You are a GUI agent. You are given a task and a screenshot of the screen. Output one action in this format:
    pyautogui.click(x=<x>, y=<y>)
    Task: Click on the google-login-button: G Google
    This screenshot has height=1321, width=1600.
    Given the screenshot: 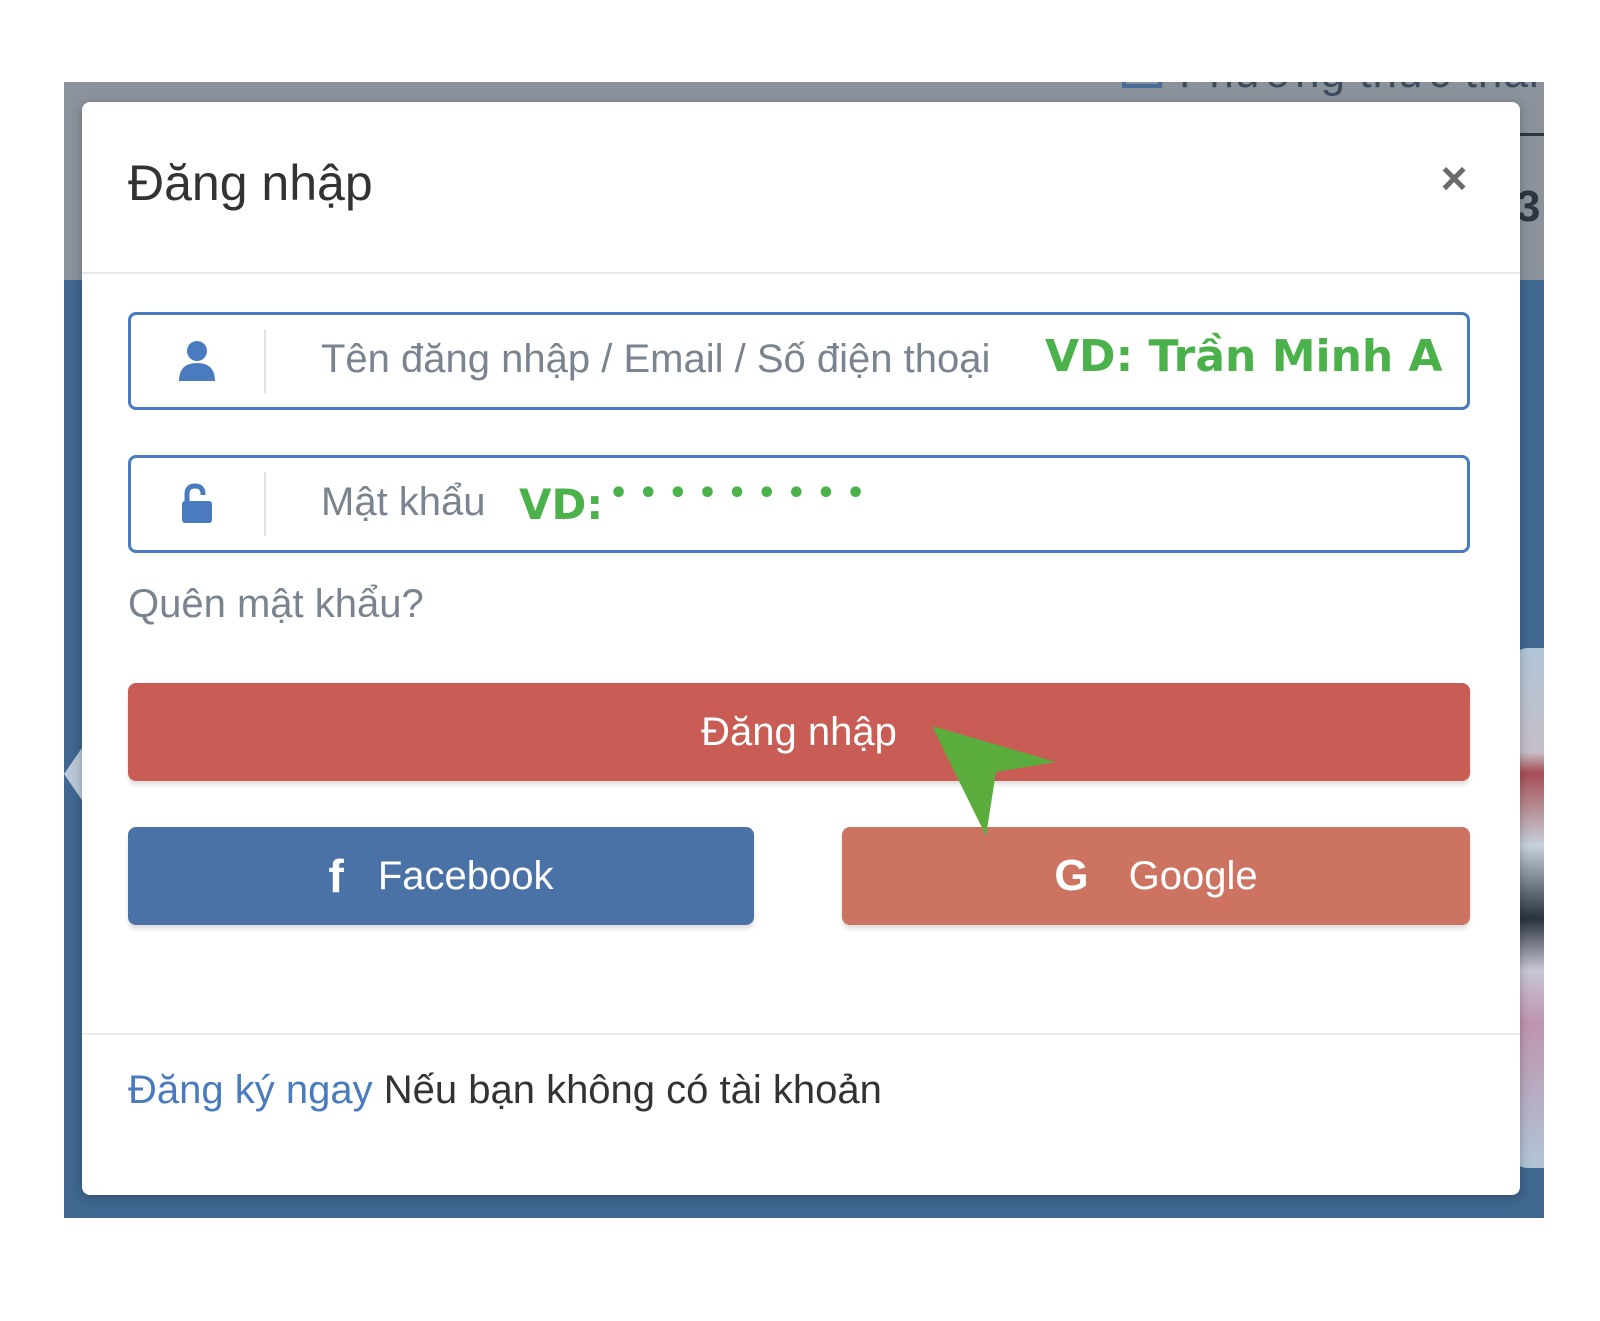 What is the action you would take?
    pyautogui.click(x=1156, y=876)
    